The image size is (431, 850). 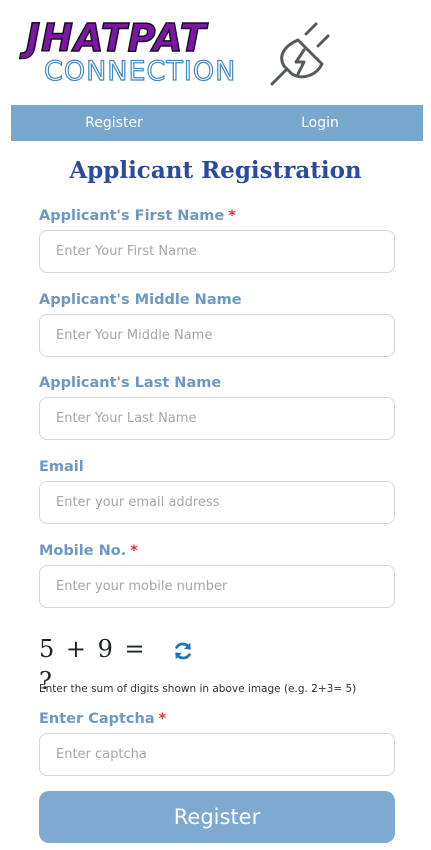 I want to click on first-name-label: Applicant's First Name *, so click(x=137, y=216).